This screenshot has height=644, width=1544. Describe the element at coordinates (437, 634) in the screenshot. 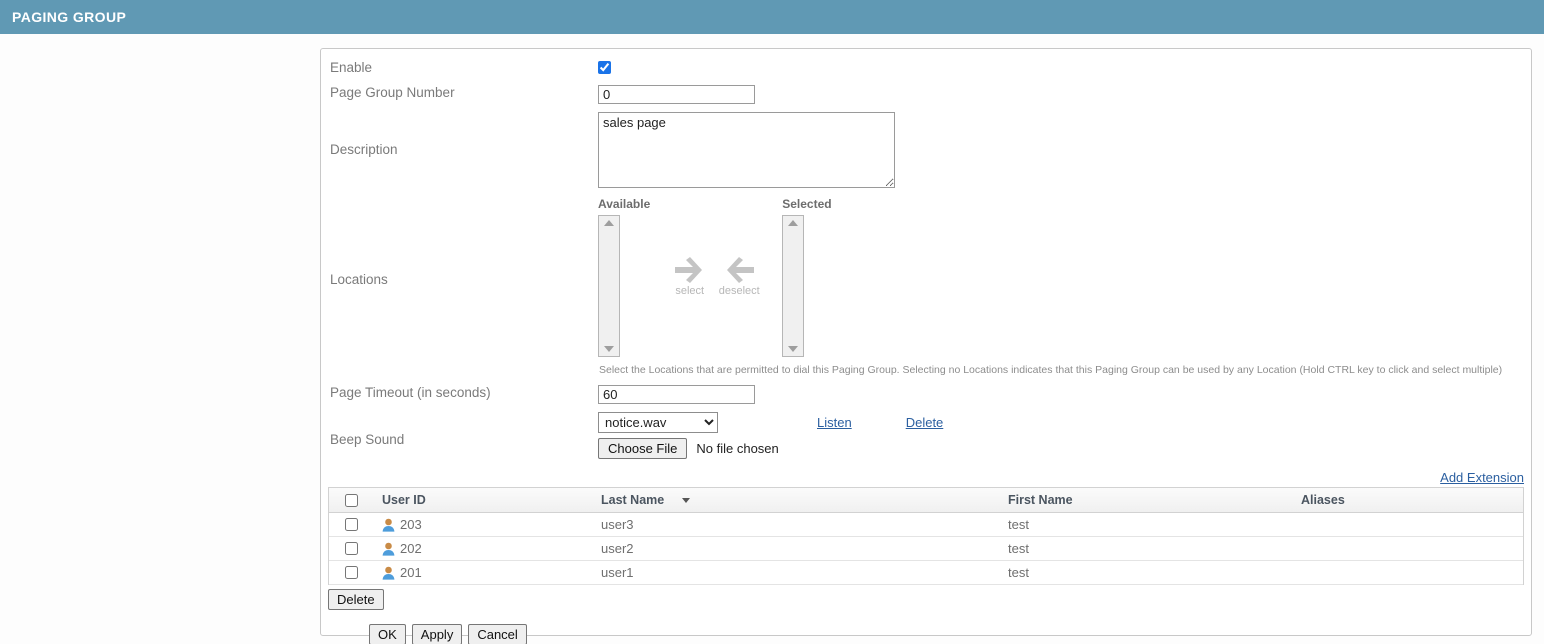

I see `apply-button: Apply` at that location.